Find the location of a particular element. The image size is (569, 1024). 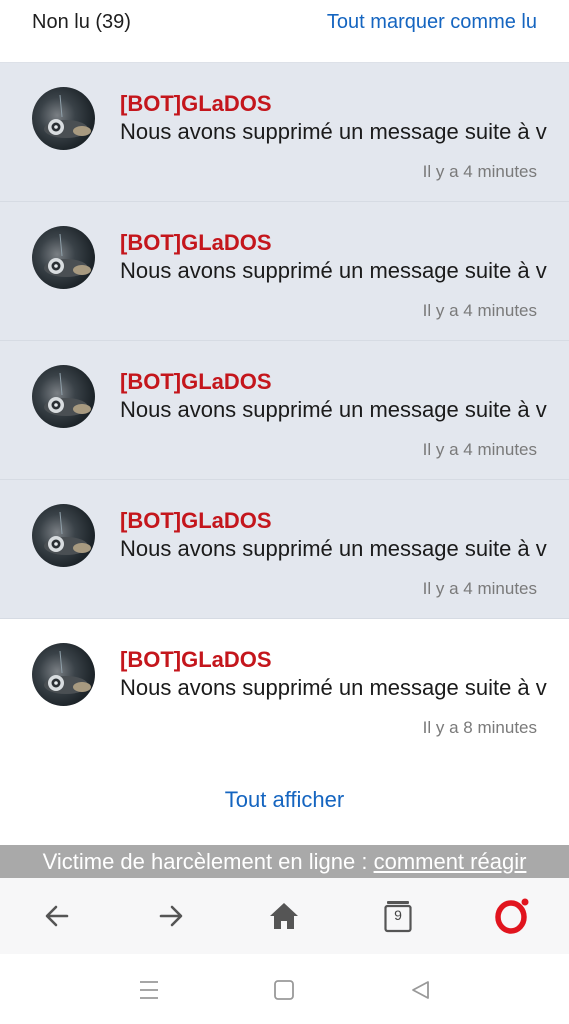

unread-count-label: Non lu (39) is located at coordinates (81, 22).